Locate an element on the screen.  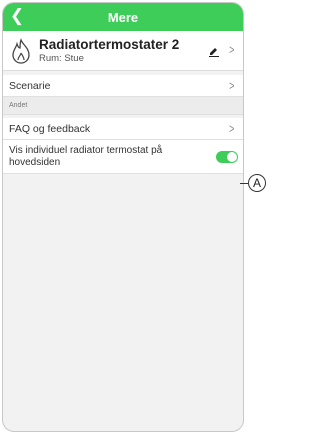
page-title: Mere is located at coordinates (123, 17).